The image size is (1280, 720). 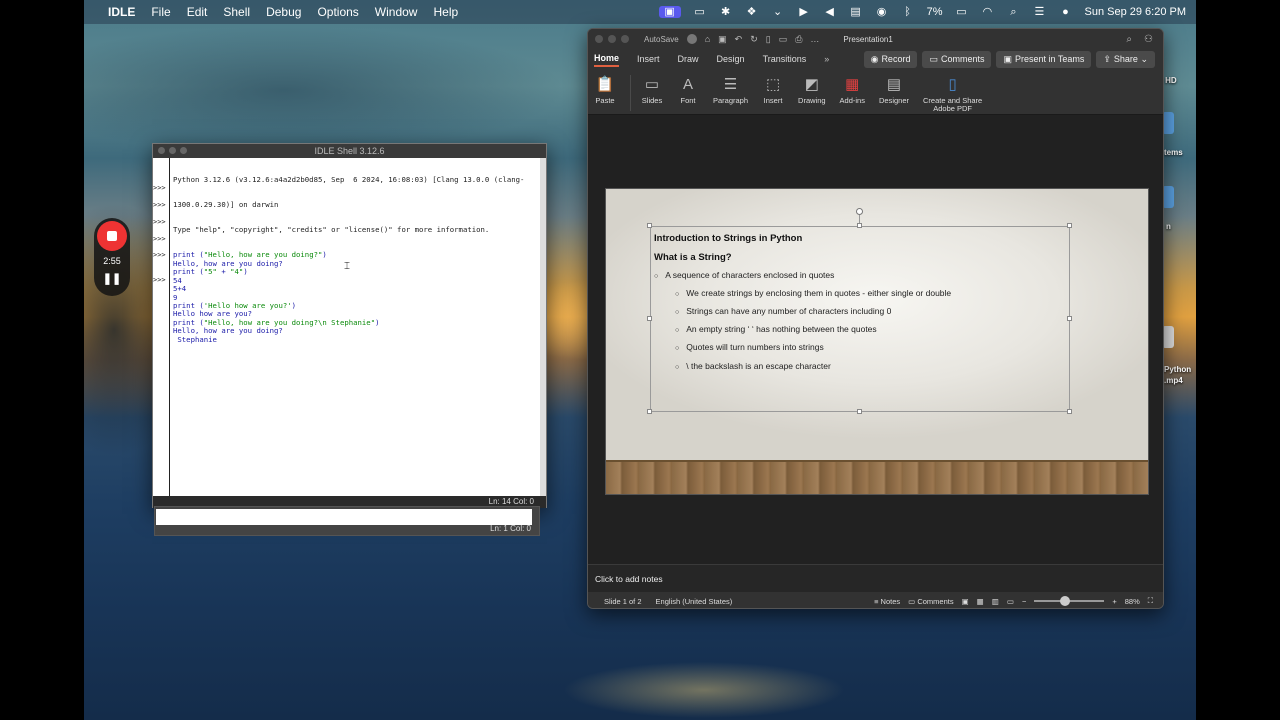 I want to click on normal-view-icon: ▣, so click(x=965, y=601).